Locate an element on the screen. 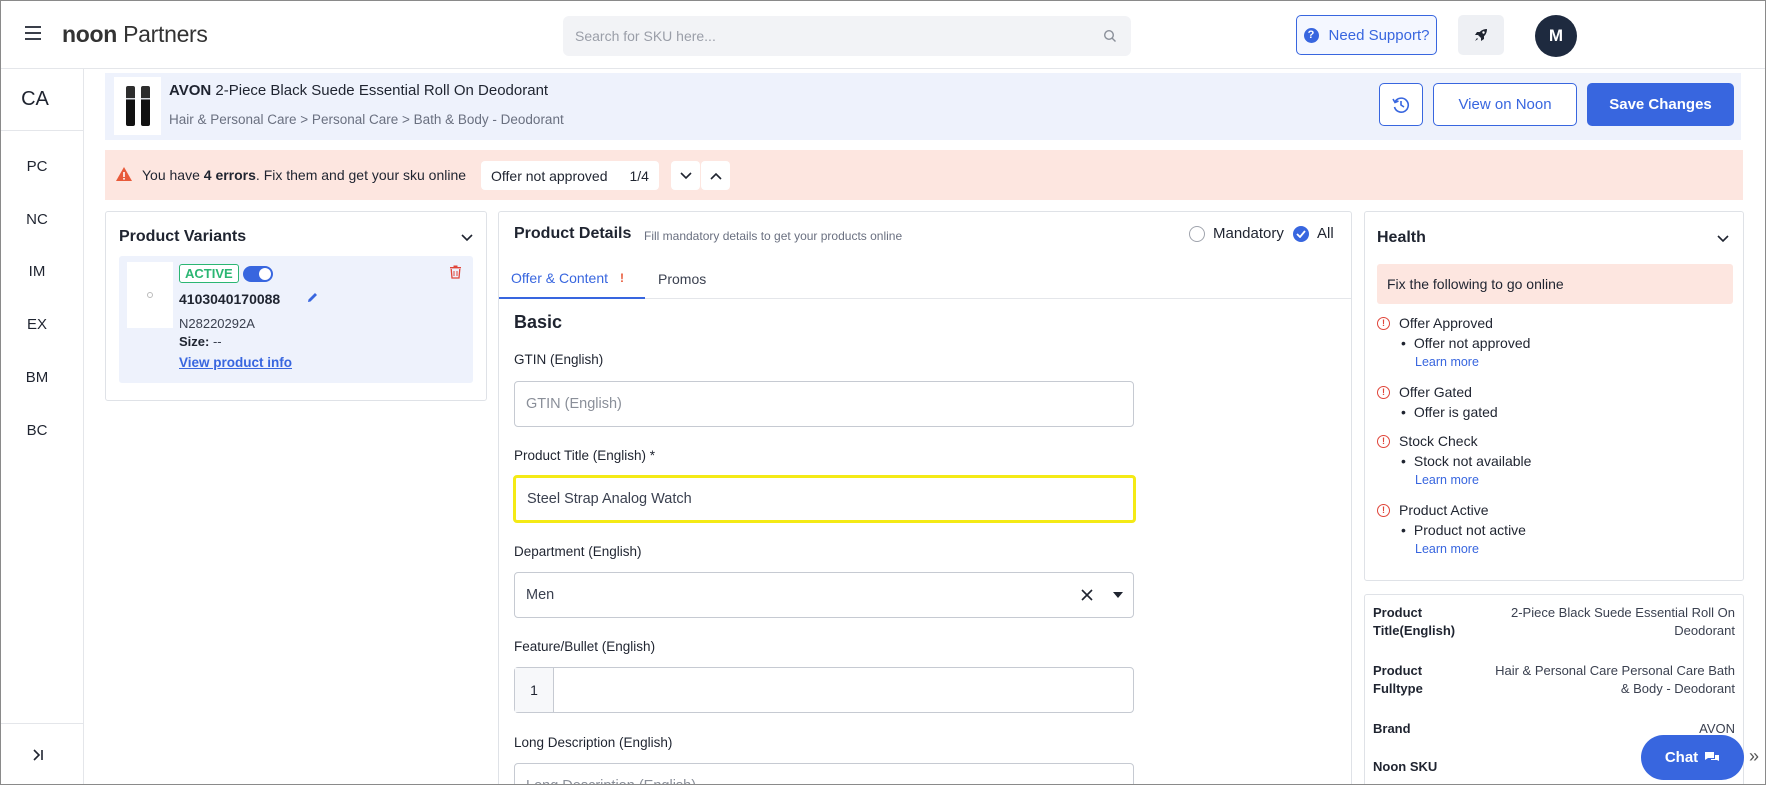  info-key: Product Fulltype is located at coordinates (1398, 679).